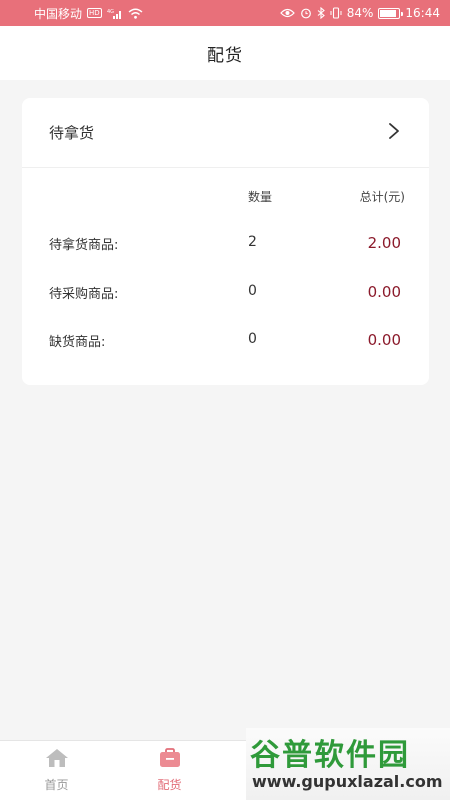 This screenshot has width=450, height=800. Describe the element at coordinates (115, 13) in the screenshot. I see `signal-icon: 4G` at that location.